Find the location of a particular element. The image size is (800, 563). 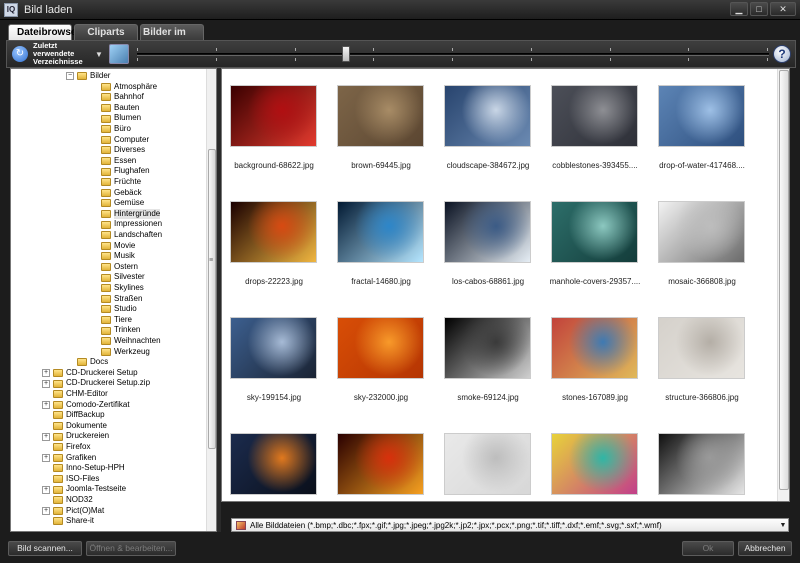

tree-item: + CD-Druckerei Setup is located at coordinates (90, 373).